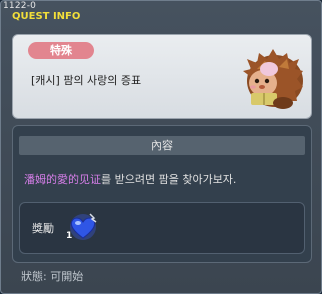 This screenshot has height=294, width=322. What do you see at coordinates (43, 228) in the screenshot?
I see `reward-label: 獎勵` at bounding box center [43, 228].